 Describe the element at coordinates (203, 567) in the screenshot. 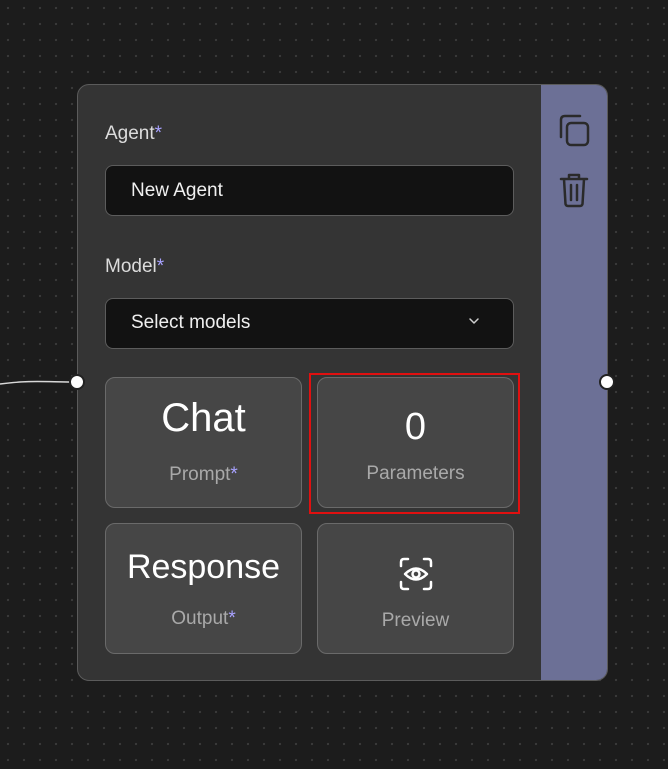

I see `output-tile-title: Response` at that location.